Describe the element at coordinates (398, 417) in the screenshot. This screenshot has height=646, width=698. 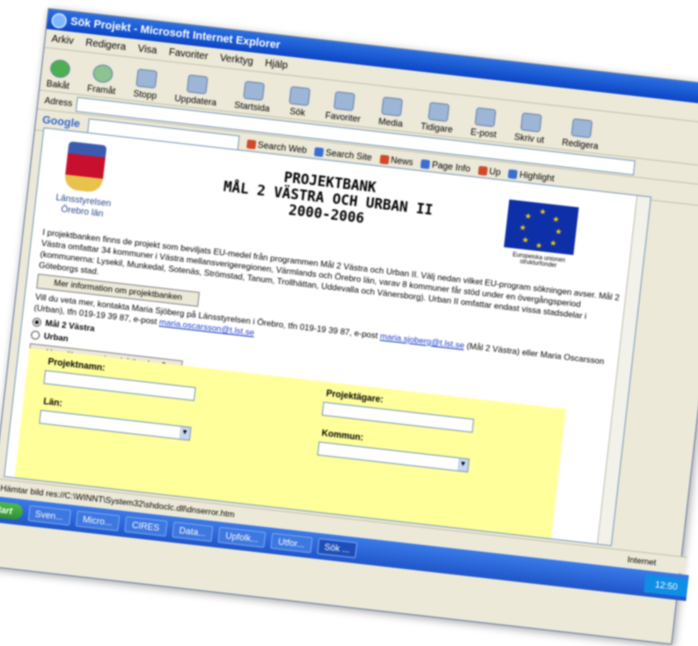
I see `projektagare-input` at that location.